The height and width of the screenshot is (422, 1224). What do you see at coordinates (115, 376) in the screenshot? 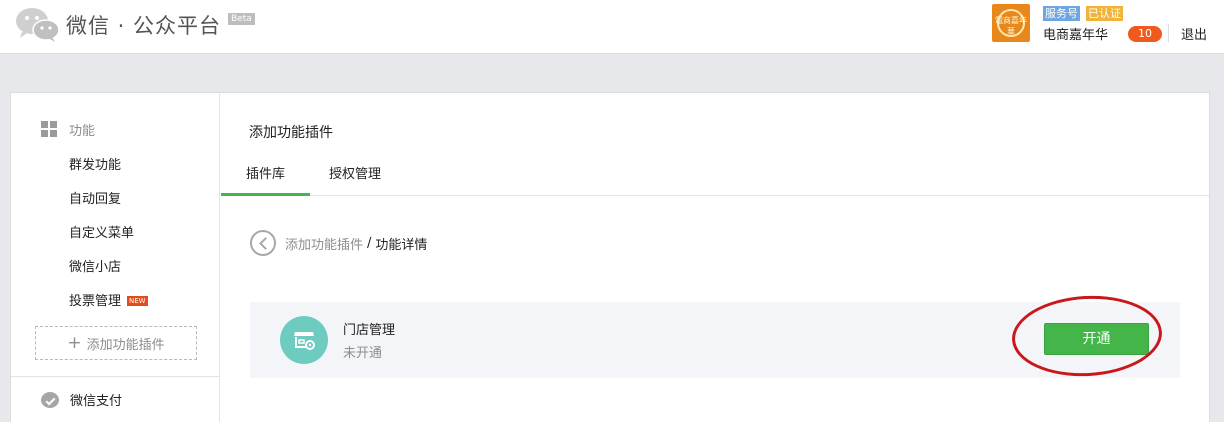
I see `sidebar-divider` at bounding box center [115, 376].